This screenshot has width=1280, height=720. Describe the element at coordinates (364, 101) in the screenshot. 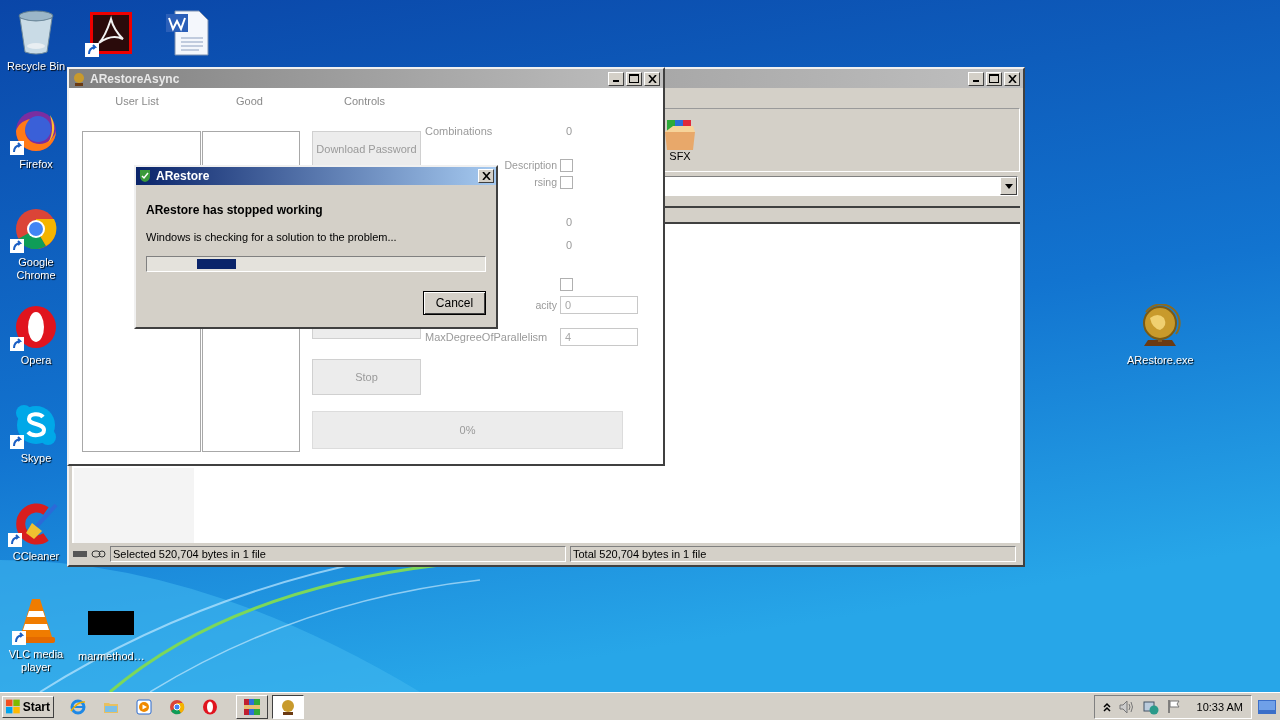

I see `column-label: Controls` at that location.